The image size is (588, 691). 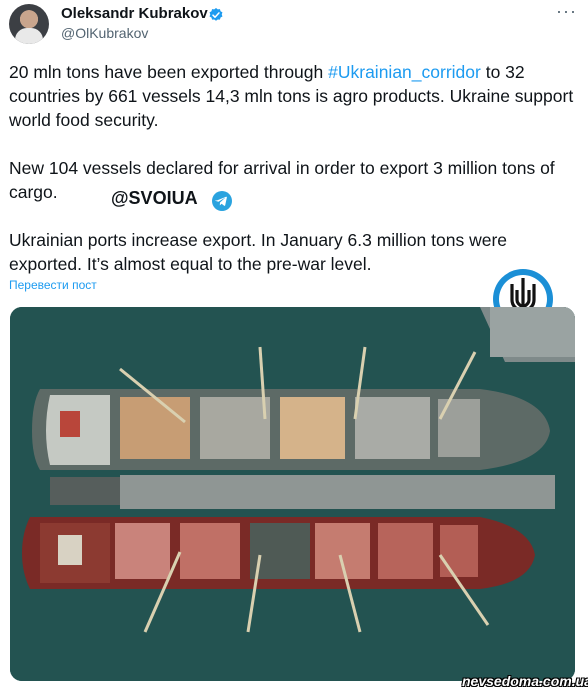 What do you see at coordinates (169, 72) in the screenshot?
I see `tweet-text: 20 mln tons have been exported through` at bounding box center [169, 72].